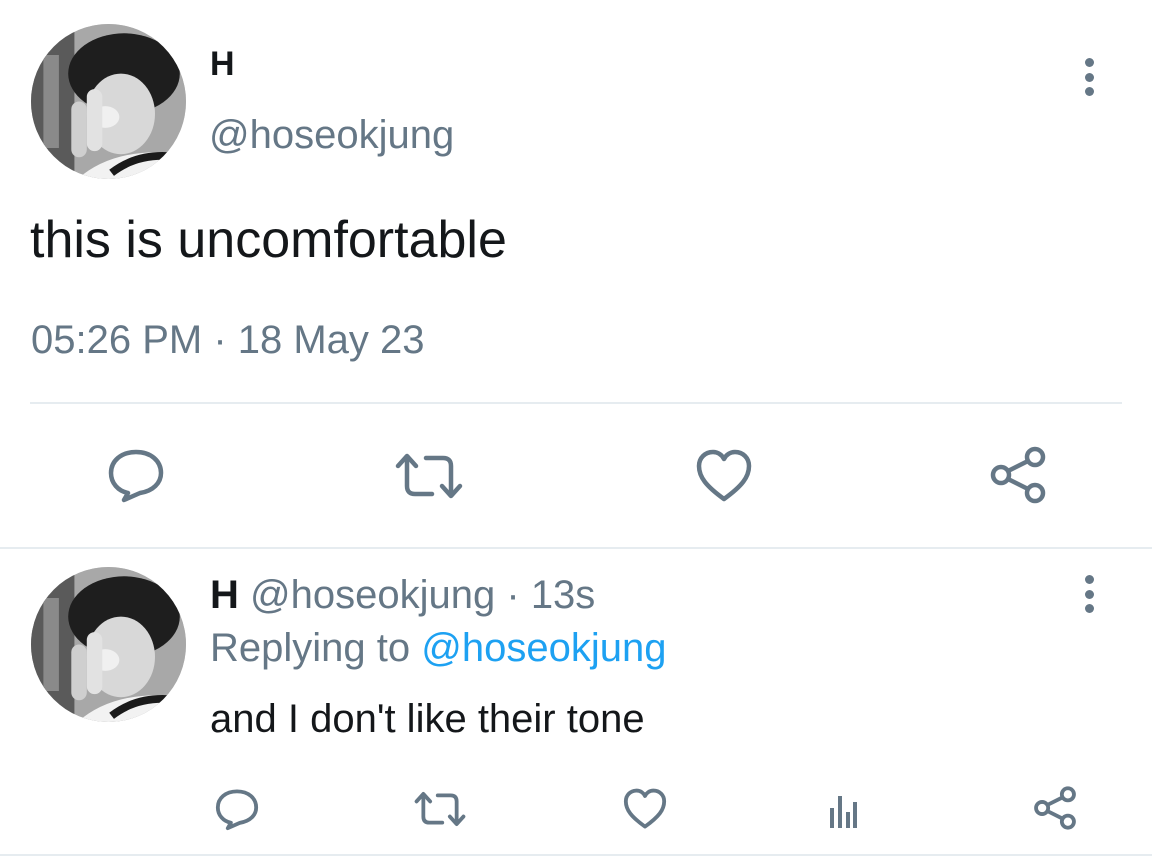 This screenshot has height=858, width=1152. What do you see at coordinates (563, 595) in the screenshot?
I see `reply-time: 13s` at bounding box center [563, 595].